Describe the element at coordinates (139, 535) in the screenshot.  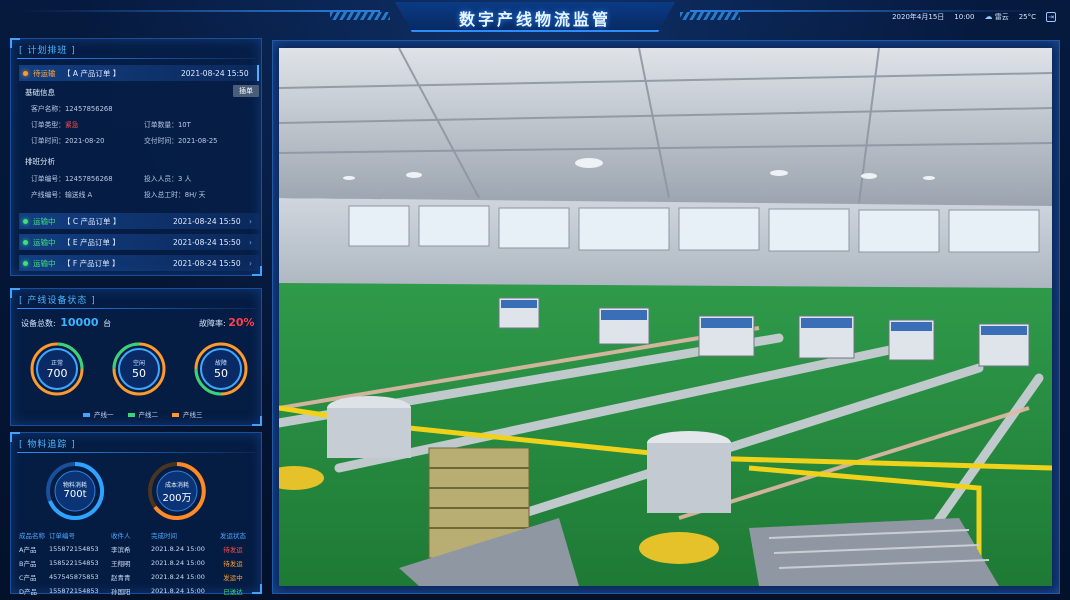
I see `table-header: 成品名称 订单编号 收件人 完成时间 发运状态` at that location.